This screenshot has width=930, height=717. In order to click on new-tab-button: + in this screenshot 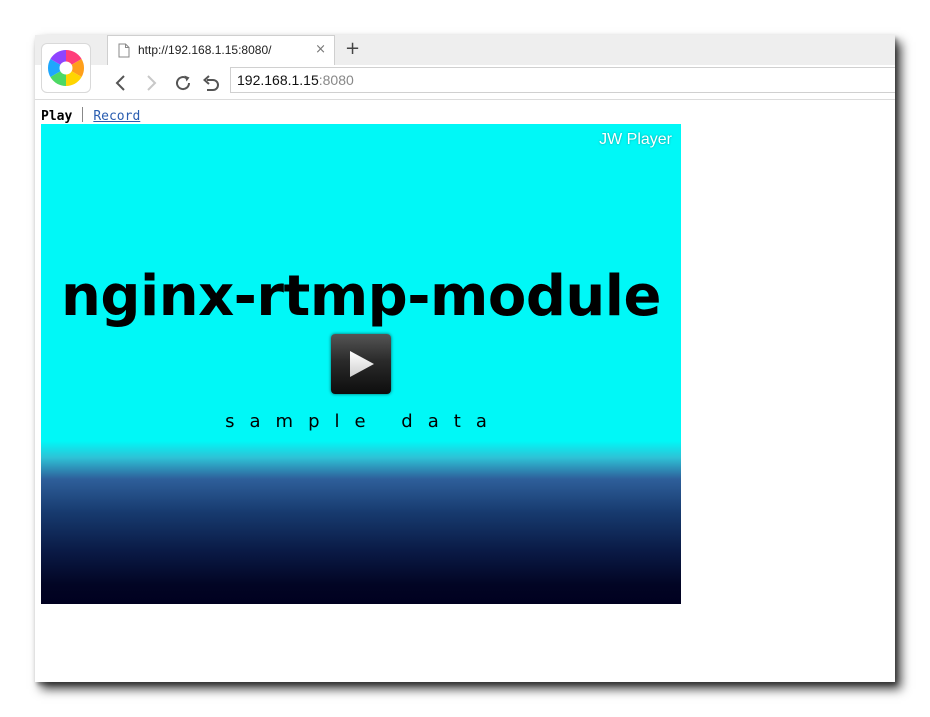, I will do `click(352, 49)`.